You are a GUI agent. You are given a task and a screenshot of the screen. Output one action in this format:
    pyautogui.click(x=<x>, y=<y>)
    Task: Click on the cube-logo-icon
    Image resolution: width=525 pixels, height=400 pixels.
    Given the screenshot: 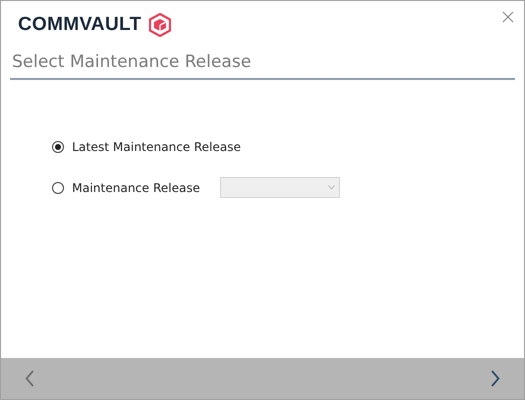 What is the action you would take?
    pyautogui.click(x=160, y=25)
    